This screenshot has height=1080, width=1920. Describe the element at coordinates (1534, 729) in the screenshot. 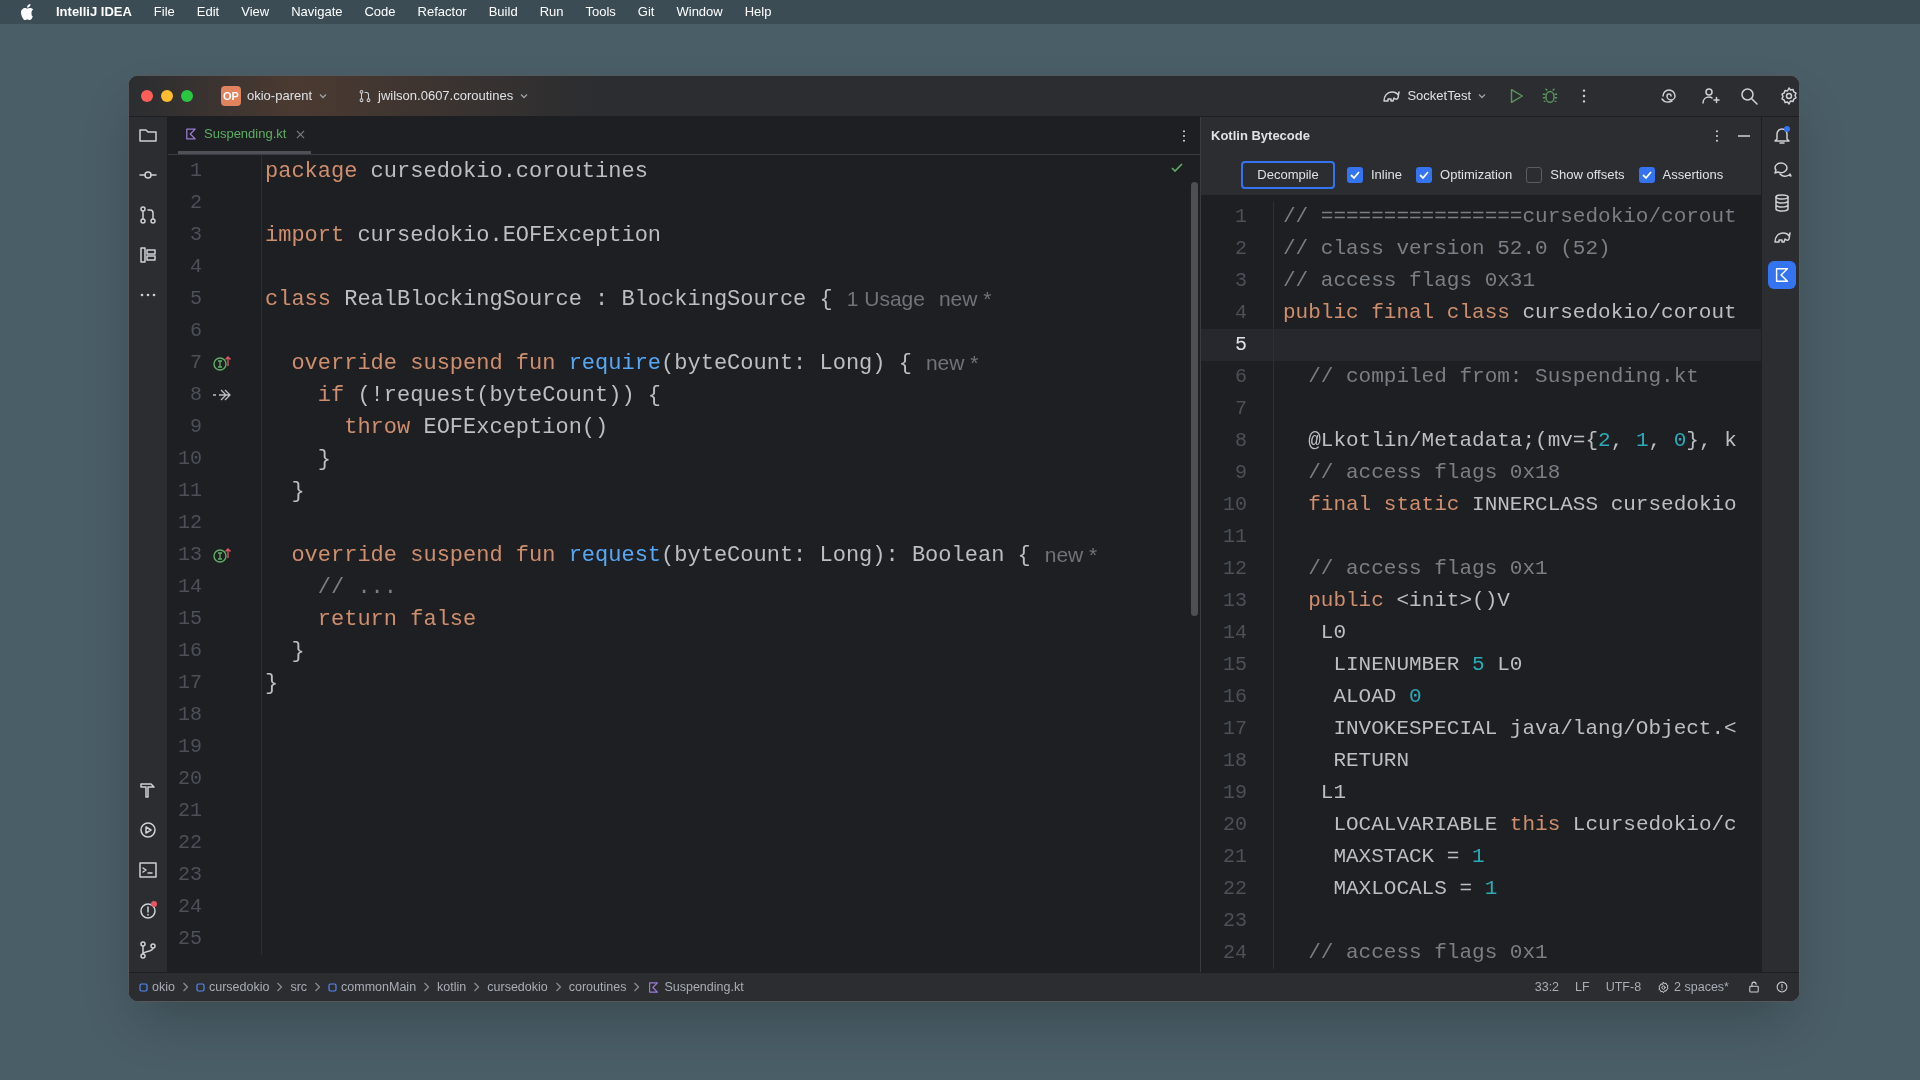

I see `code-line: INVOKESPECIAL java/lang/Object.<` at that location.